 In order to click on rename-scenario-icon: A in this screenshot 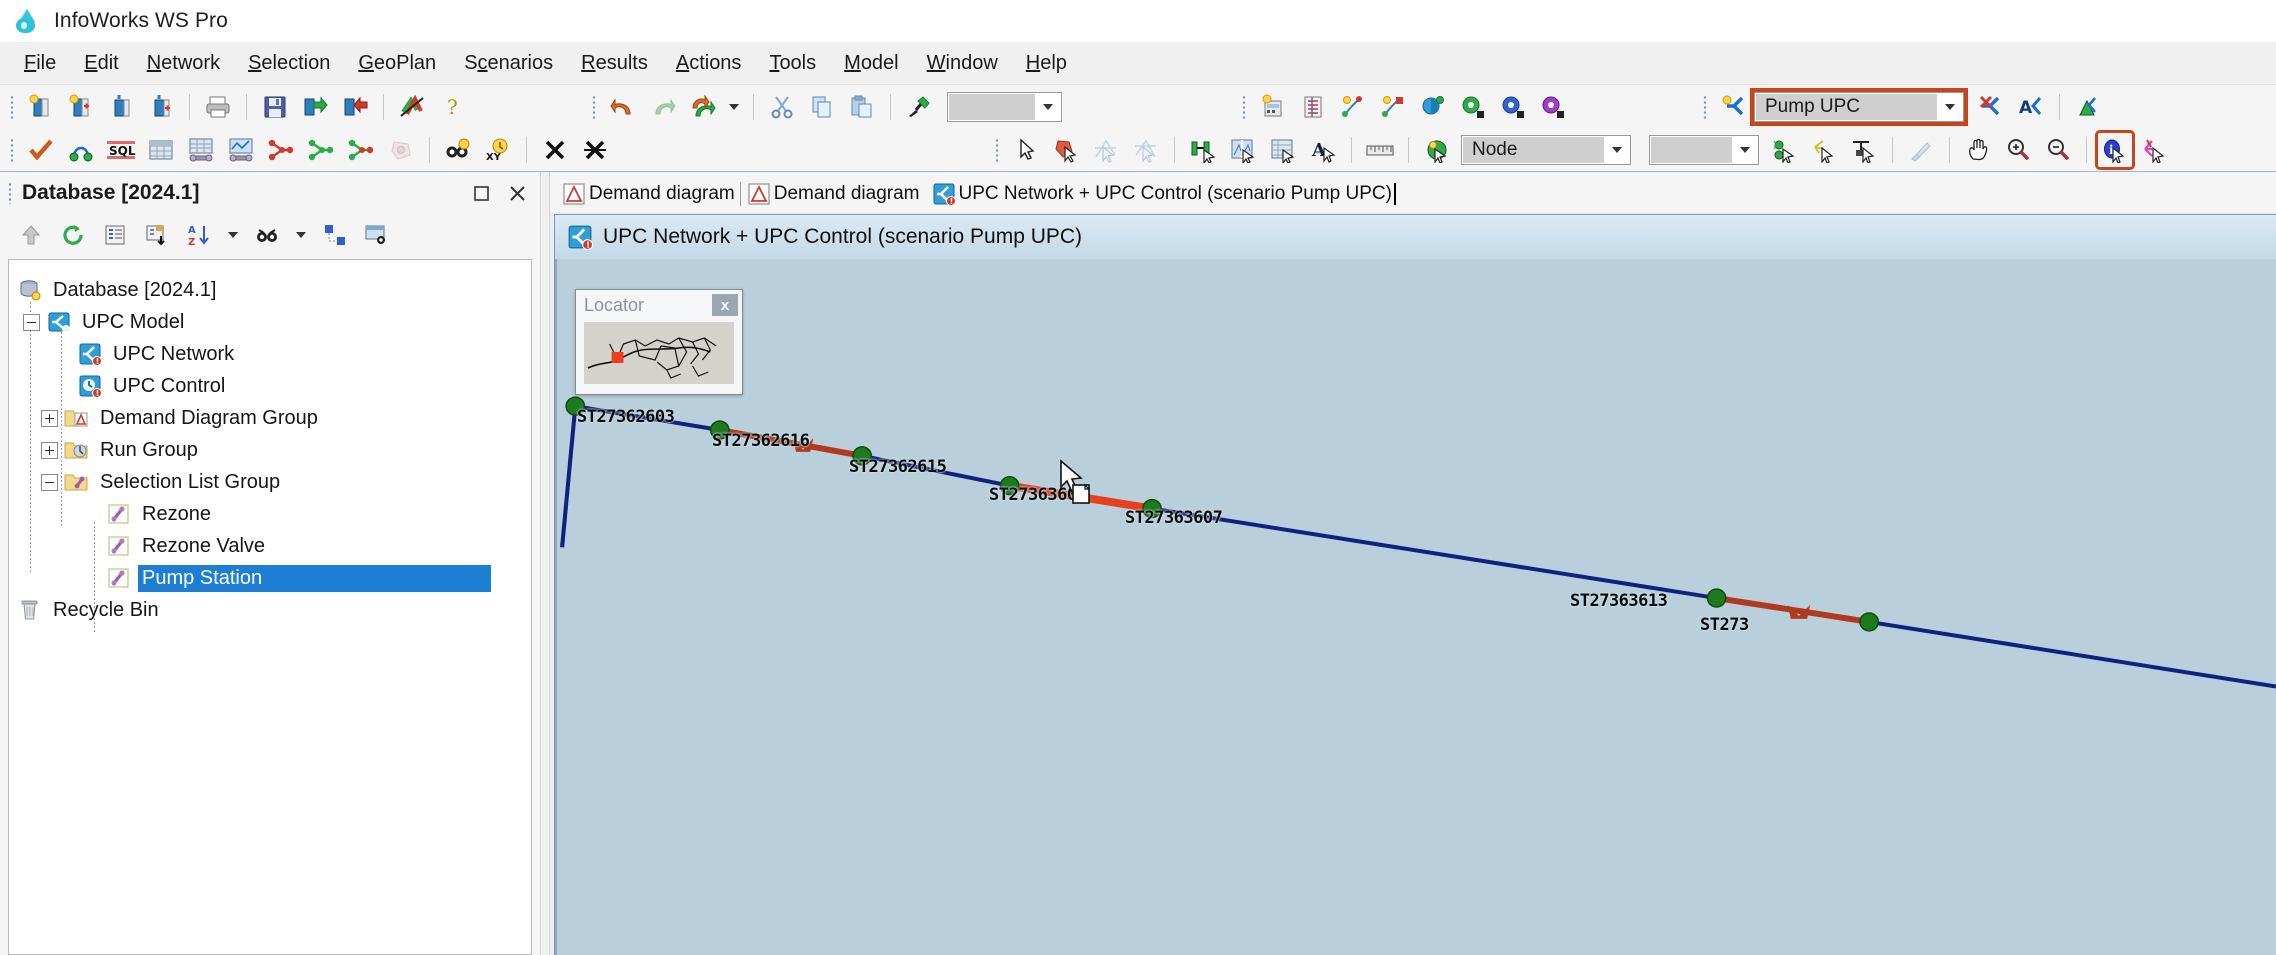, I will do `click(2031, 107)`.